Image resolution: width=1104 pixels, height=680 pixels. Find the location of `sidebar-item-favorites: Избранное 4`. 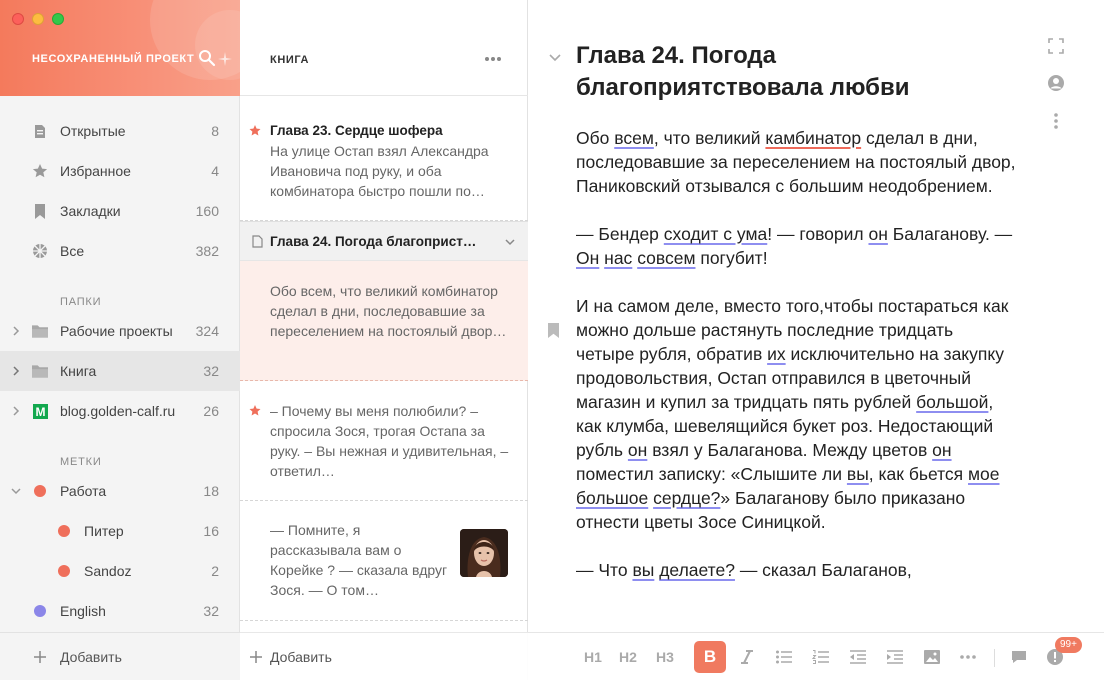

sidebar-item-favorites: Избранное 4 is located at coordinates (120, 171).